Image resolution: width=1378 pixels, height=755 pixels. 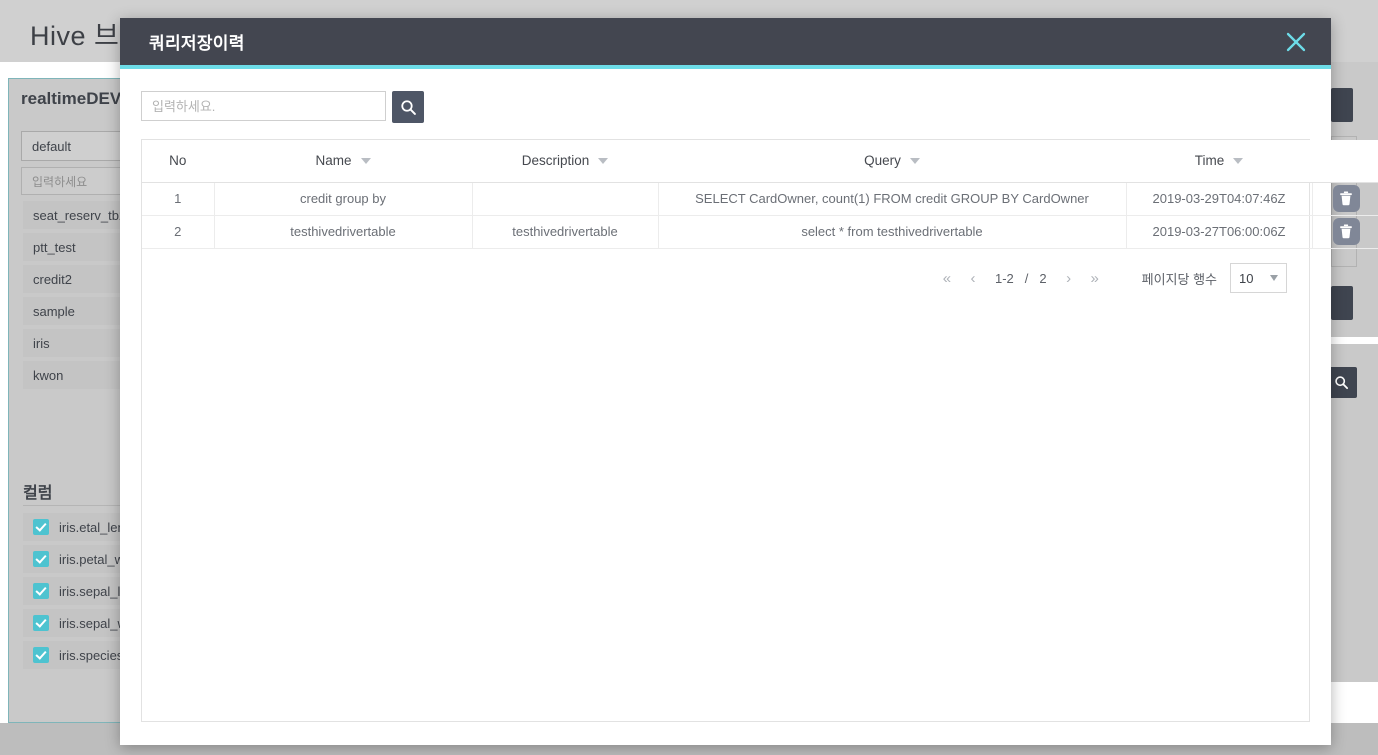 What do you see at coordinates (71, 98) in the screenshot?
I see `sidebar-title: realtimeDEV` at bounding box center [71, 98].